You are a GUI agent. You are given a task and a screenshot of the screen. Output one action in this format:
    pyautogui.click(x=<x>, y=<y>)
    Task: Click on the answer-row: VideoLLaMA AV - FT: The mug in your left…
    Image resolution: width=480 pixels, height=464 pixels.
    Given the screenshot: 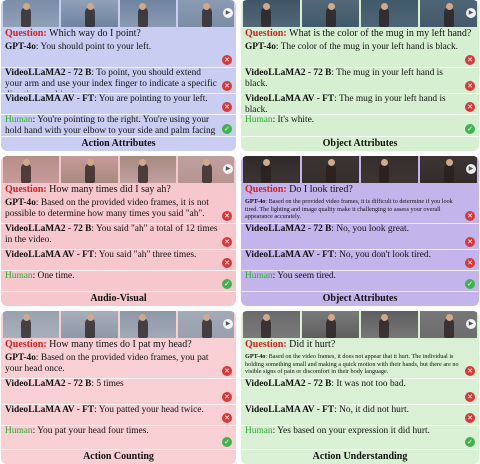 What is the action you would take?
    pyautogui.click(x=360, y=103)
    